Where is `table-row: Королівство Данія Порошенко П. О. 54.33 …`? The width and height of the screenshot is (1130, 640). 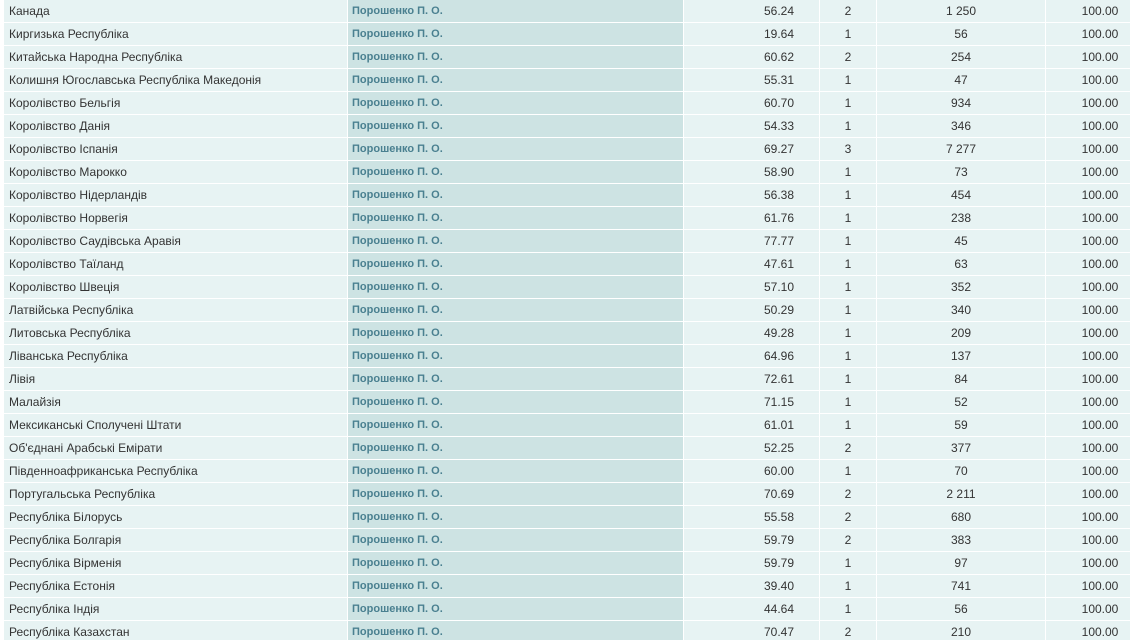
table-row: Королівство Данія Порошенко П. О. 54.33 … is located at coordinates (567, 126).